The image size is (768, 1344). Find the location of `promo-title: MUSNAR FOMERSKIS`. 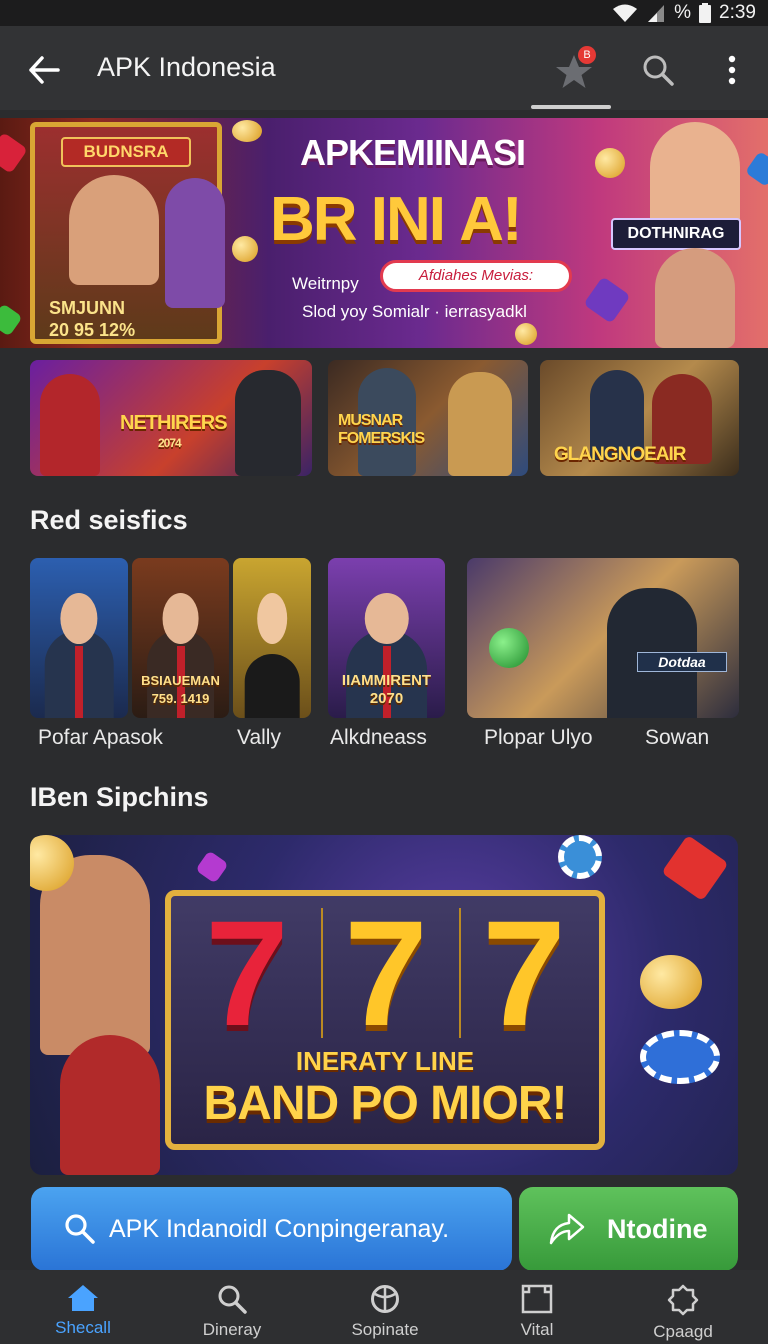

promo-title: MUSNAR FOMERSKIS is located at coordinates (381, 429).